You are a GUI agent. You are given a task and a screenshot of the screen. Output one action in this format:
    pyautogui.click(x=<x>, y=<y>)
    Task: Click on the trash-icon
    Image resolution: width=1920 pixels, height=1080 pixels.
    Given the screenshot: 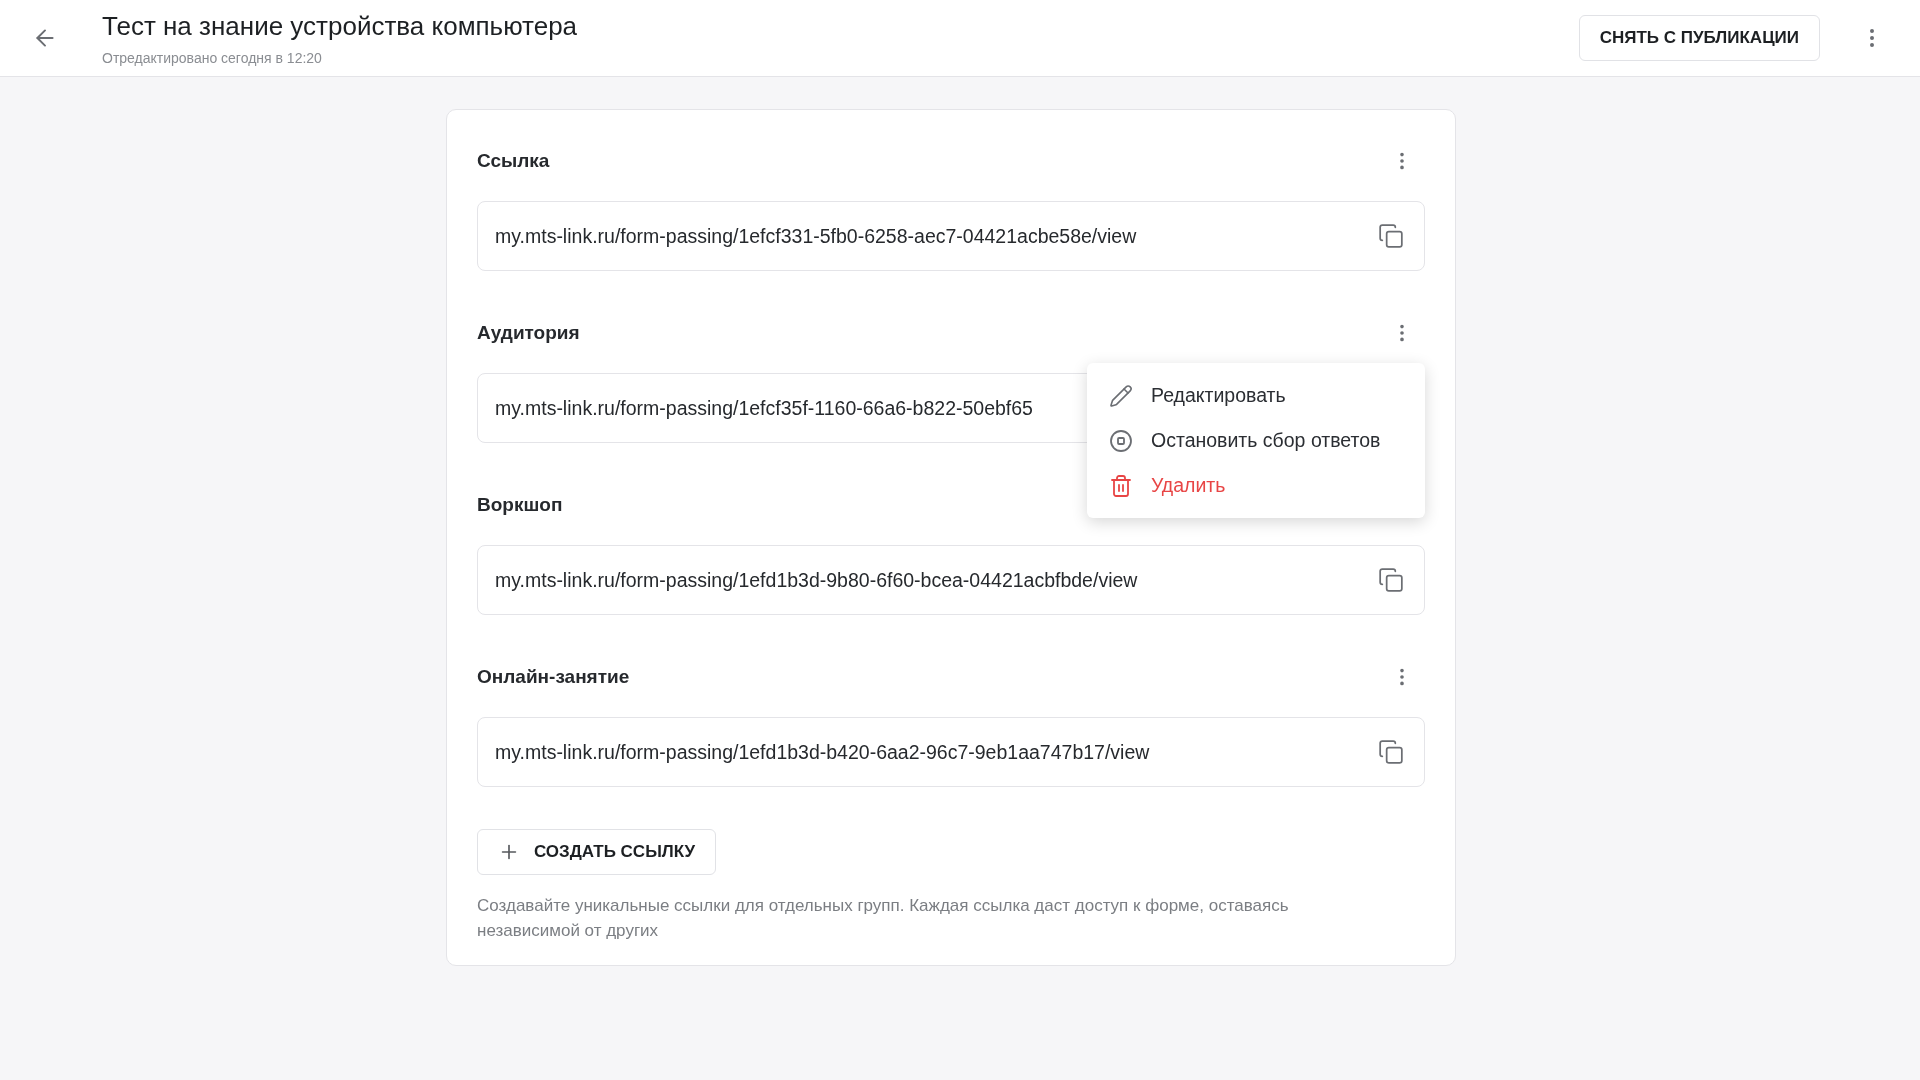 What is the action you would take?
    pyautogui.click(x=1121, y=485)
    